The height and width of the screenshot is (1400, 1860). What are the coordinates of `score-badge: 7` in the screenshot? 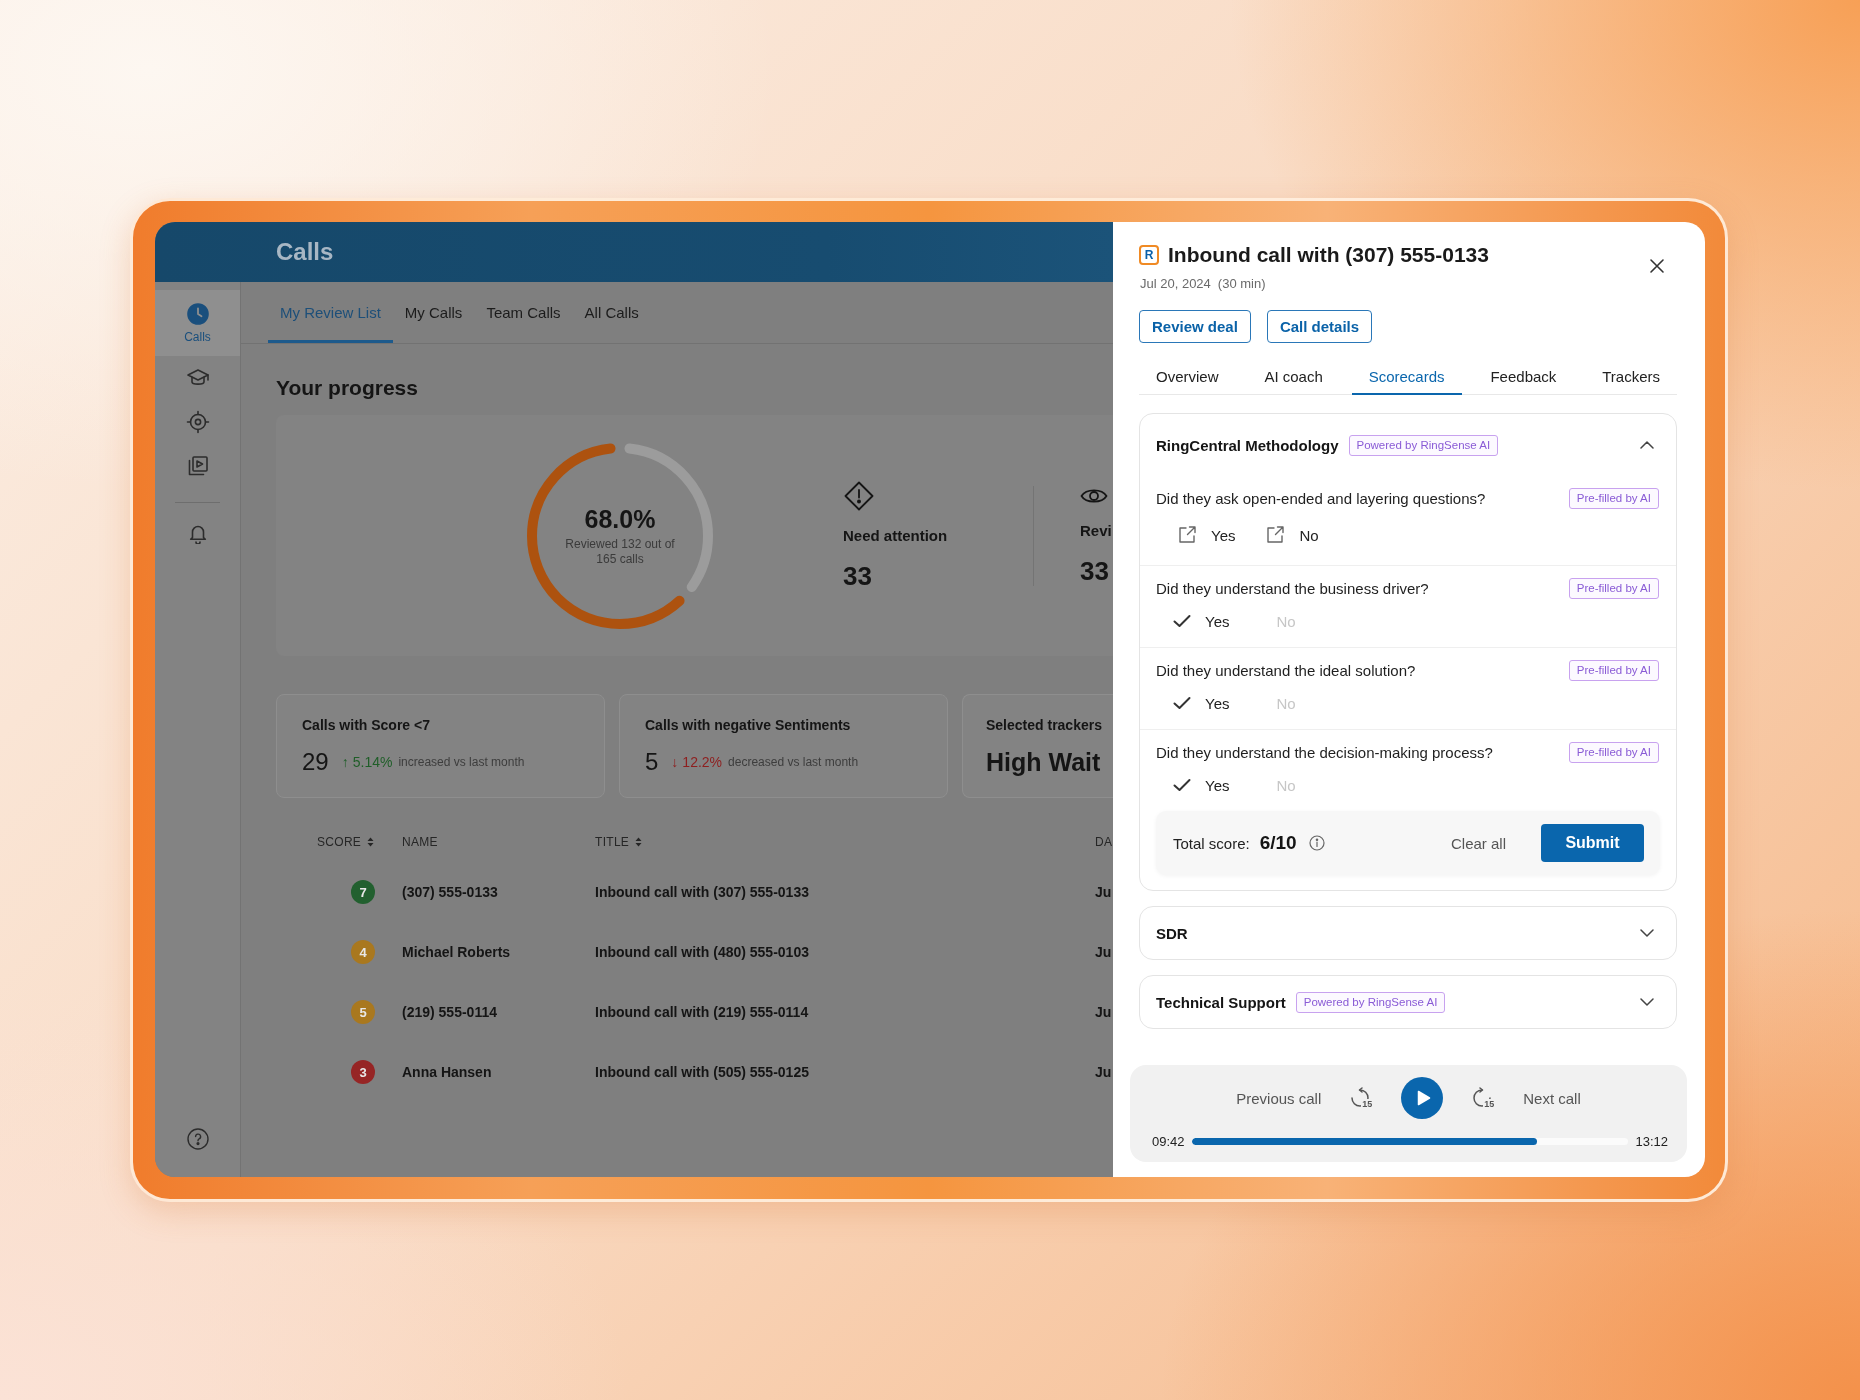 It's located at (363, 892).